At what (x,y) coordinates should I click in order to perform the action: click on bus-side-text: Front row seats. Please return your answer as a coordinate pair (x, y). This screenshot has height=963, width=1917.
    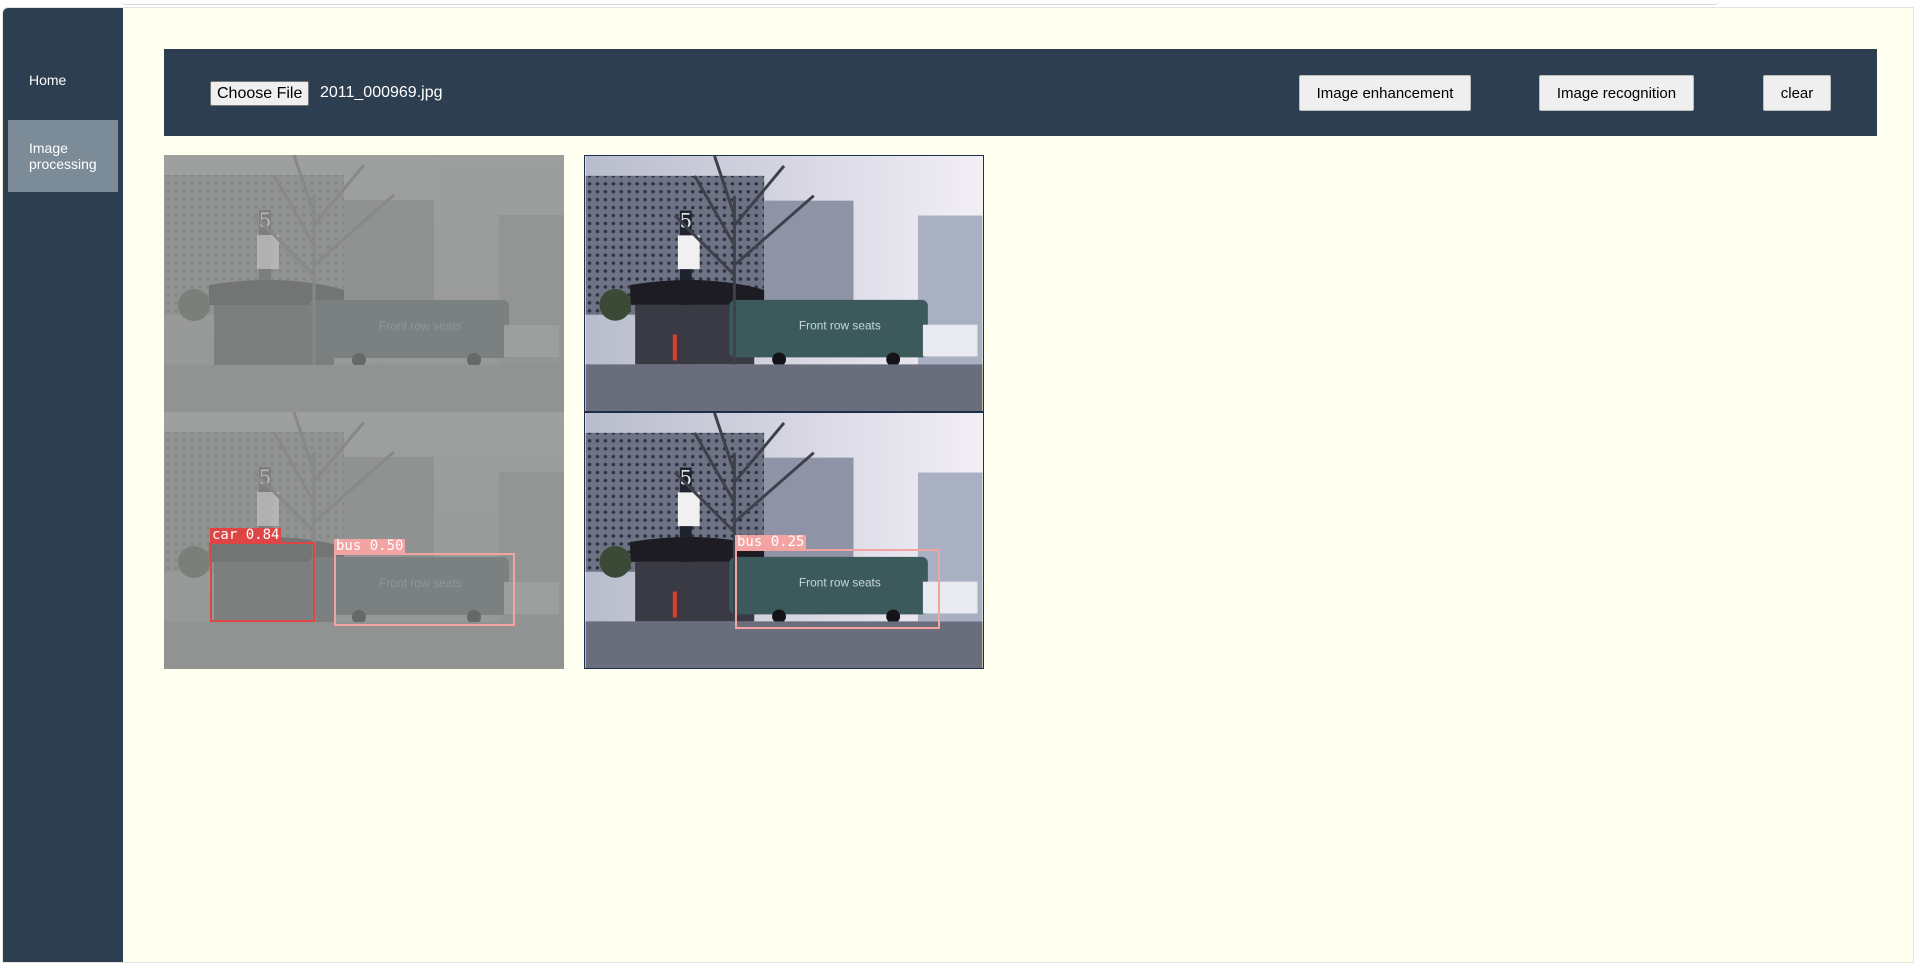
    Looking at the image, I should click on (840, 326).